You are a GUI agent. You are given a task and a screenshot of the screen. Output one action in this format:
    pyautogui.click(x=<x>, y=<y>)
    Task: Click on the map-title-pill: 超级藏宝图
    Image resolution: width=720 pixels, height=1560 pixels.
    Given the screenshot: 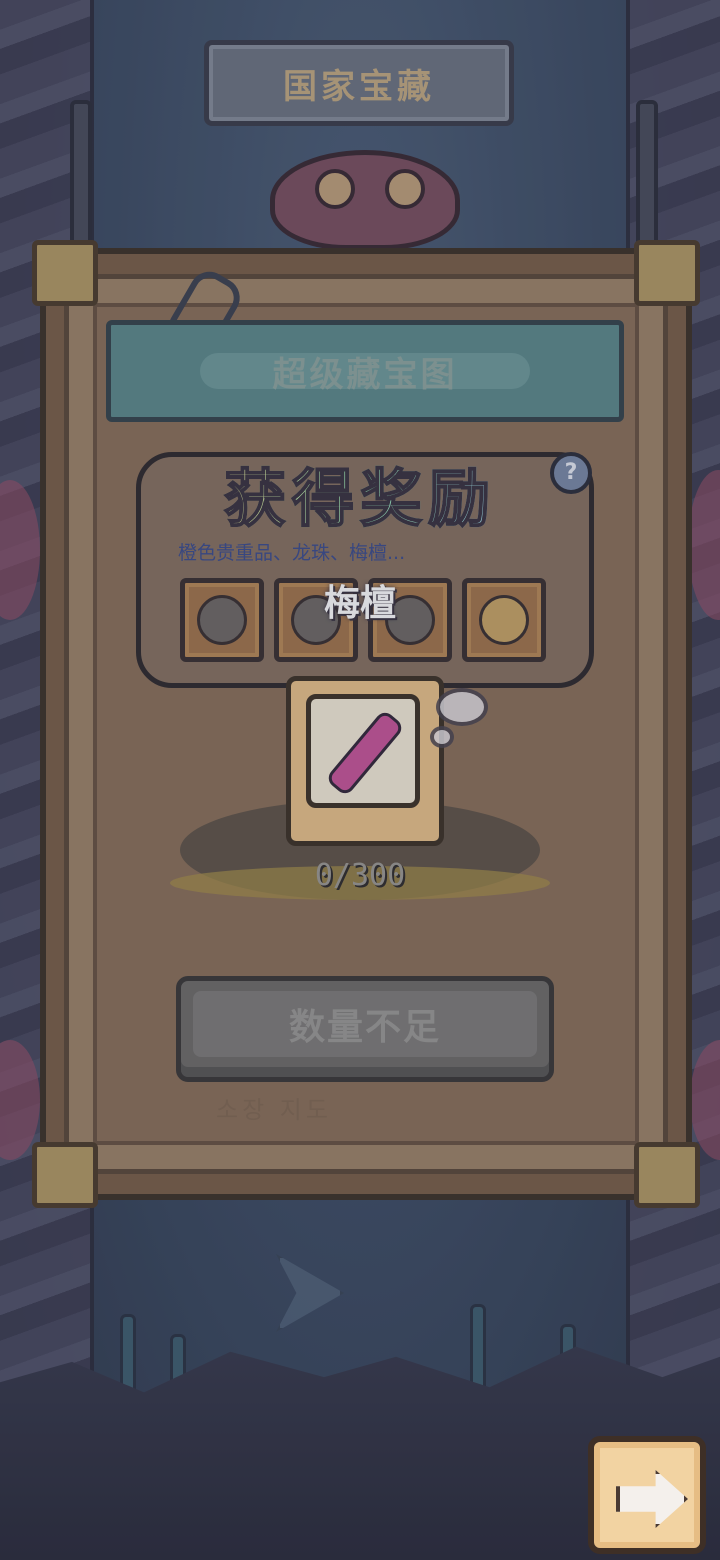 What is the action you would take?
    pyautogui.click(x=365, y=374)
    